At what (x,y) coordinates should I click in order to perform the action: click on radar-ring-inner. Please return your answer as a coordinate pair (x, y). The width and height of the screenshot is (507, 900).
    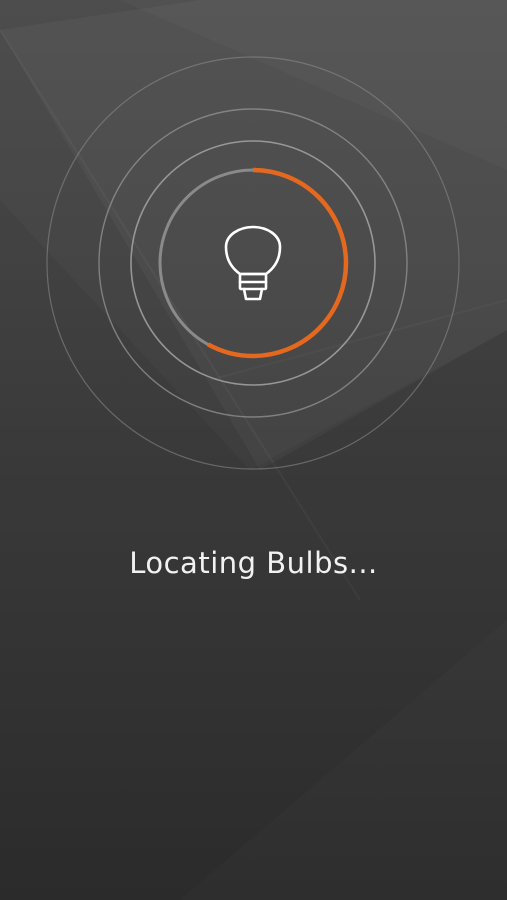
    Looking at the image, I should click on (253, 263).